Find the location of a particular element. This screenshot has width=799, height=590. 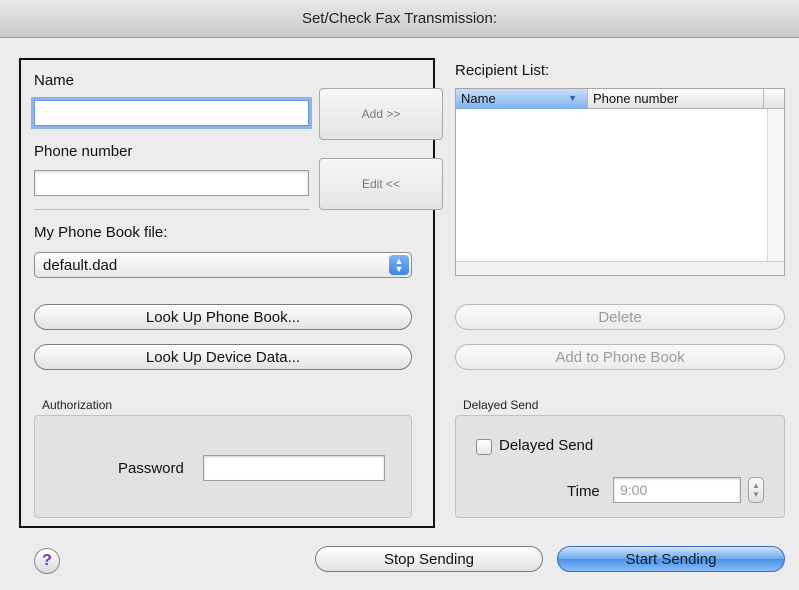

time-label: Time is located at coordinates (583, 491).